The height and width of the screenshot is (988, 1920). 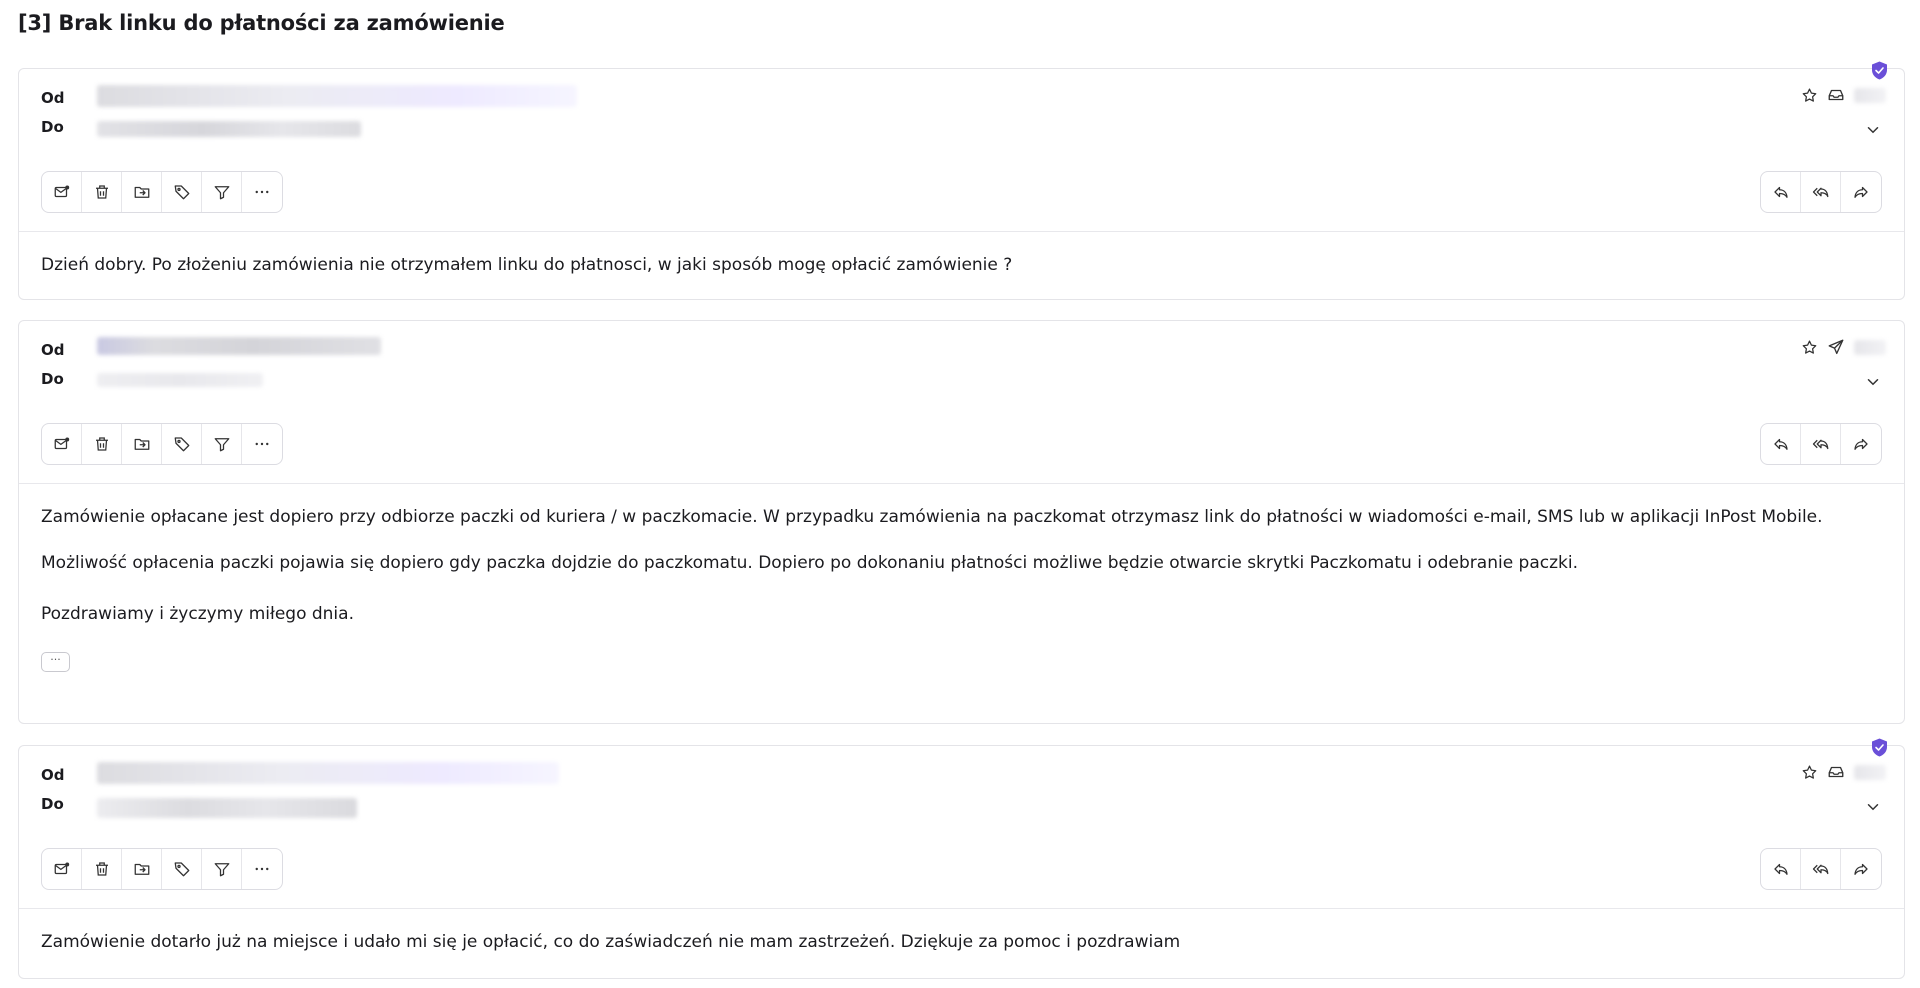 I want to click on send-icon, so click(x=1836, y=347).